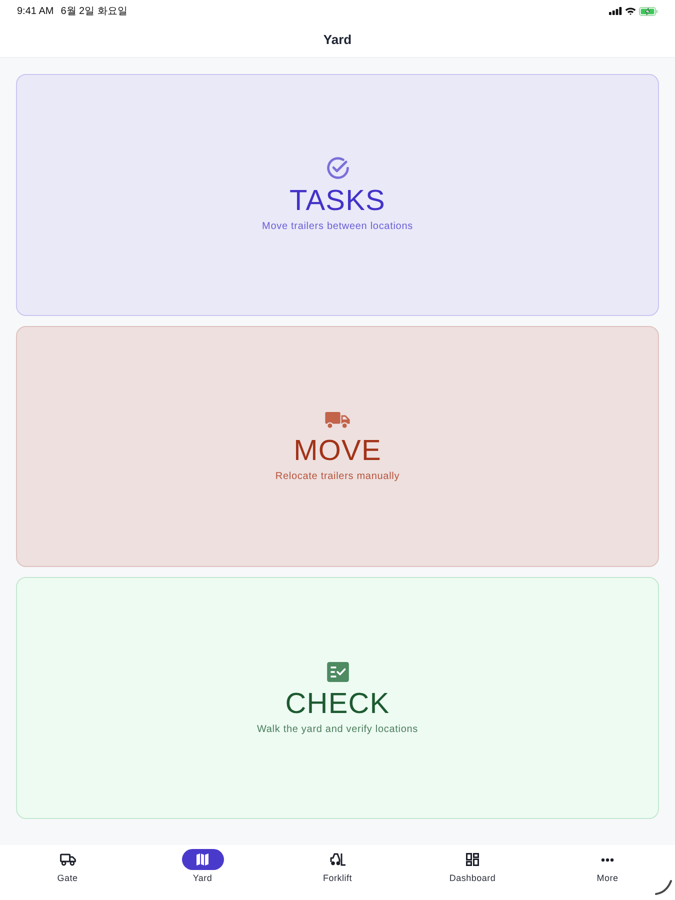 The width and height of the screenshot is (675, 900). I want to click on wifi-icon, so click(630, 11).